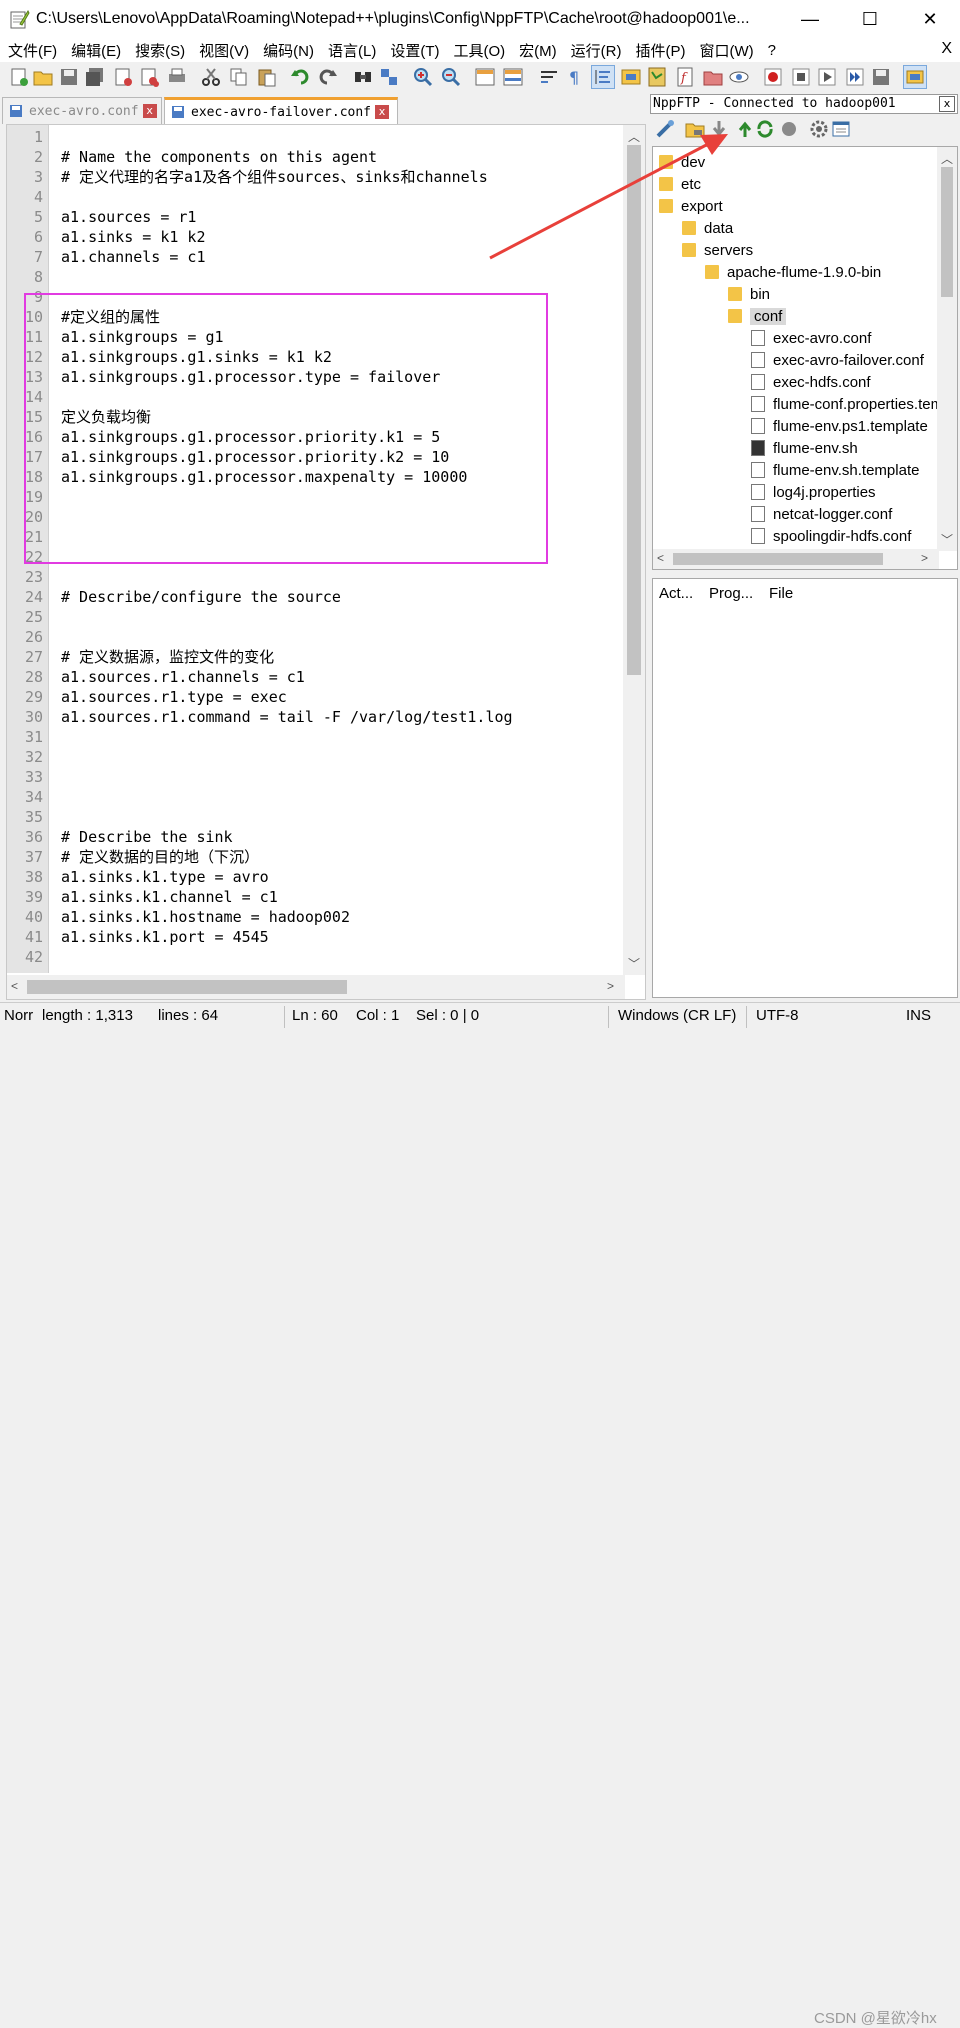  Describe the element at coordinates (123, 77) in the screenshot. I see `close-file-icon` at that location.